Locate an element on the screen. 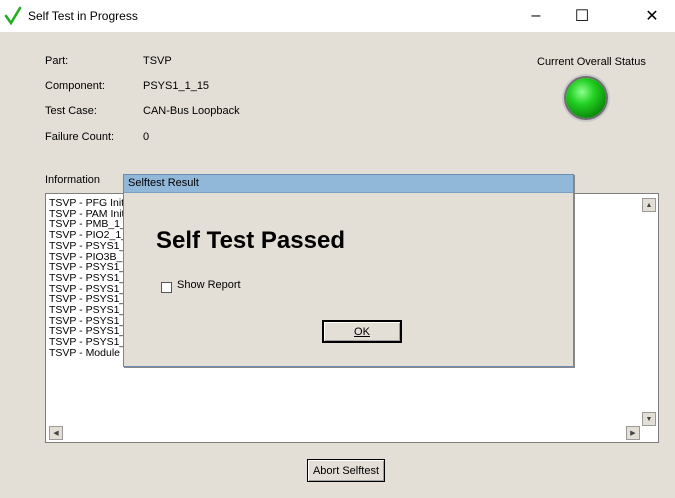 This screenshot has width=675, height=498. minimize-icon: – is located at coordinates (536, 15).